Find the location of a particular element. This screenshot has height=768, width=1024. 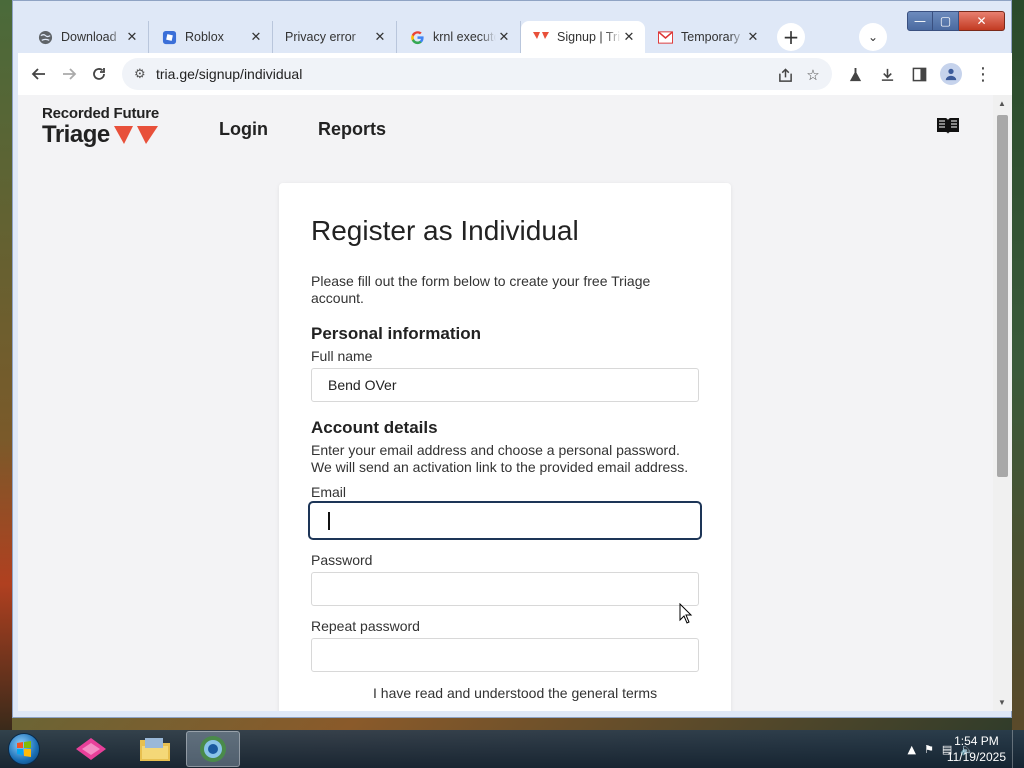

windows-logo-icon is located at coordinates (24, 749).